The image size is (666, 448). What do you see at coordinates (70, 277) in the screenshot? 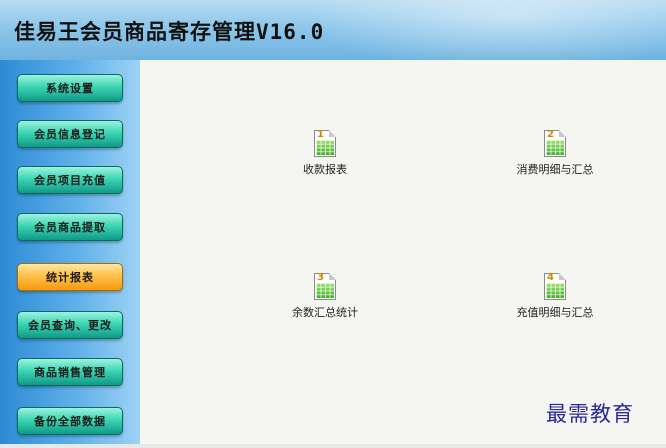
I see `nav-button-statistics-reports: 统计报表` at bounding box center [70, 277].